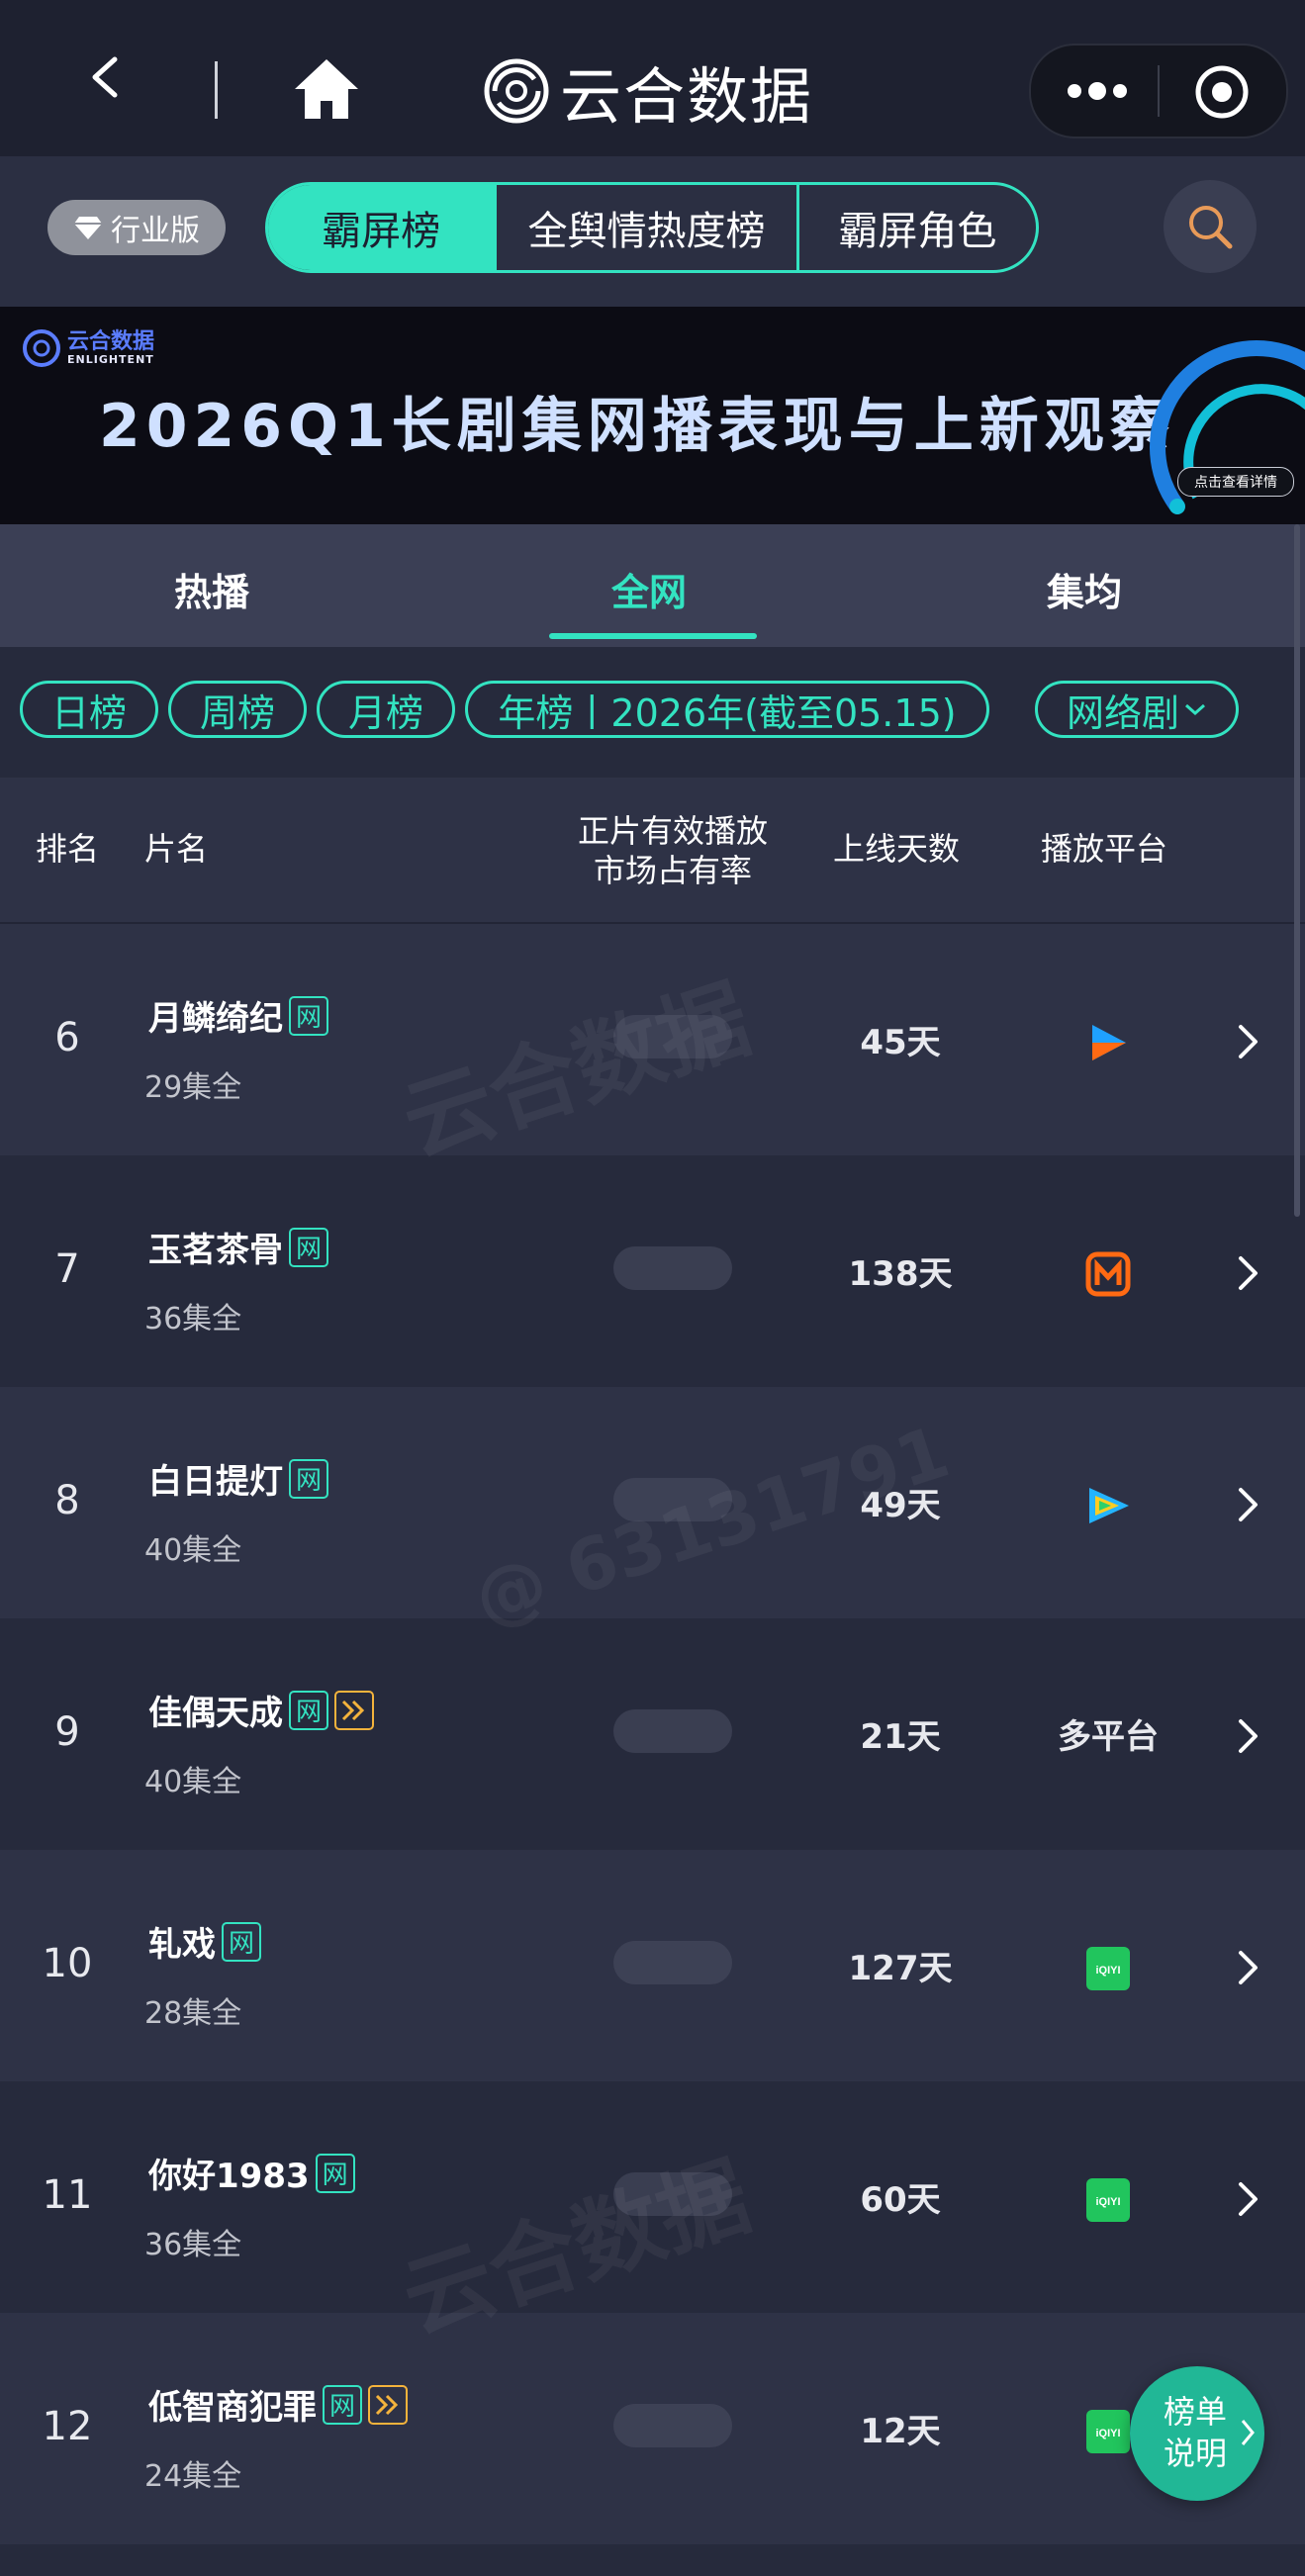 This screenshot has width=1305, height=2576. I want to click on search-icon, so click(1211, 227).